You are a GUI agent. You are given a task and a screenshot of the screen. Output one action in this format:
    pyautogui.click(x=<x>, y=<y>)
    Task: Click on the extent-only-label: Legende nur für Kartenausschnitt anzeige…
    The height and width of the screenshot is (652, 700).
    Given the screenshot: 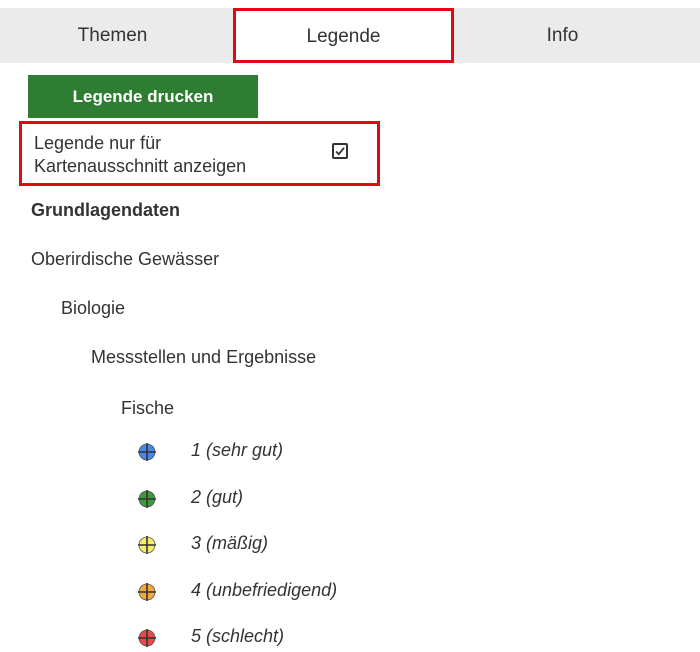 What is the action you would take?
    pyautogui.click(x=169, y=155)
    